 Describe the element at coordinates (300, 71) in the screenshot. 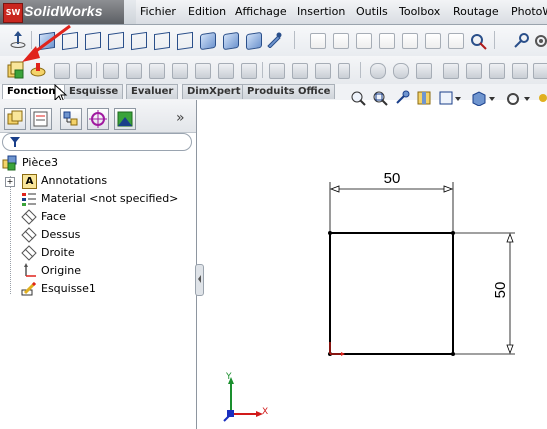

I see `draft-icon` at that location.